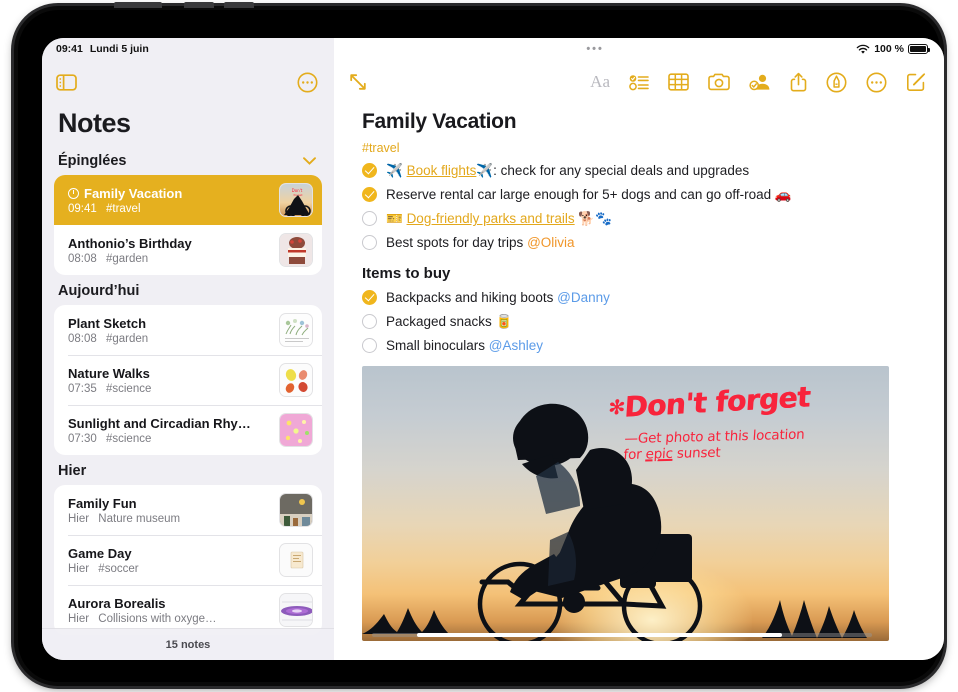  I want to click on note-time: 07:35, so click(82, 388).